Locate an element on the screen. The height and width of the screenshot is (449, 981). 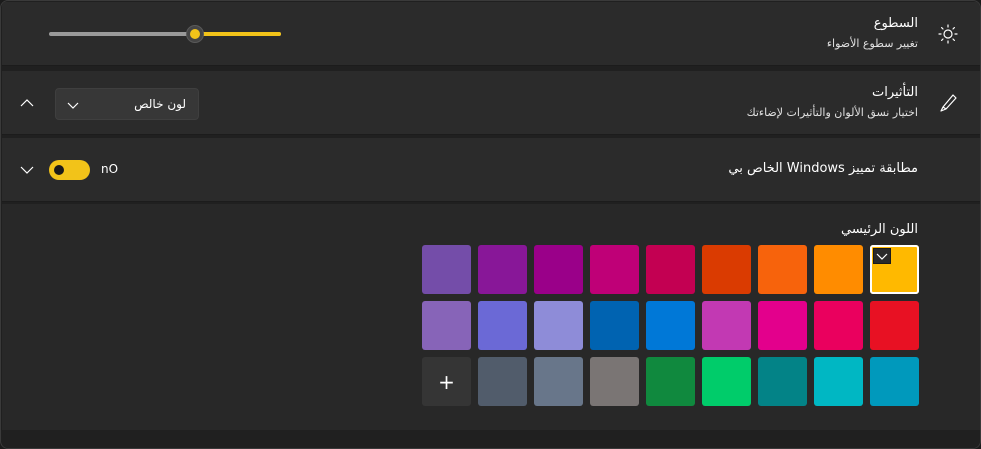
brightness-subtitle: تغيير سطوع الأضواء is located at coordinates (872, 43).